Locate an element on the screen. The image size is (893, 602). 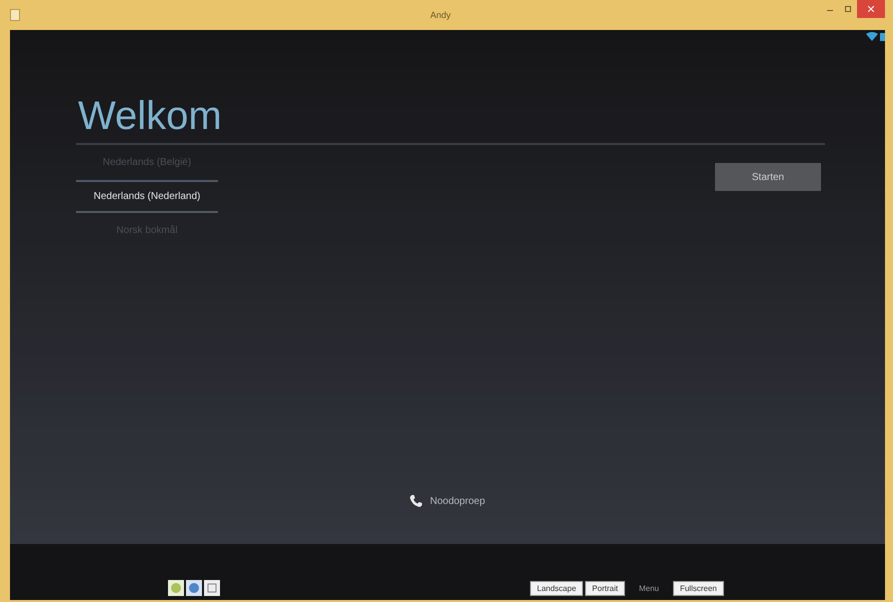
close-icon is located at coordinates (871, 9).